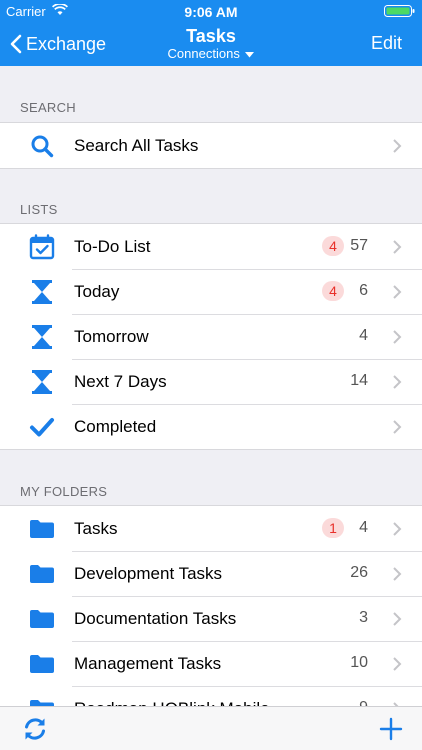 The width and height of the screenshot is (422, 750). What do you see at coordinates (115, 426) in the screenshot?
I see `row-label: Completed` at bounding box center [115, 426].